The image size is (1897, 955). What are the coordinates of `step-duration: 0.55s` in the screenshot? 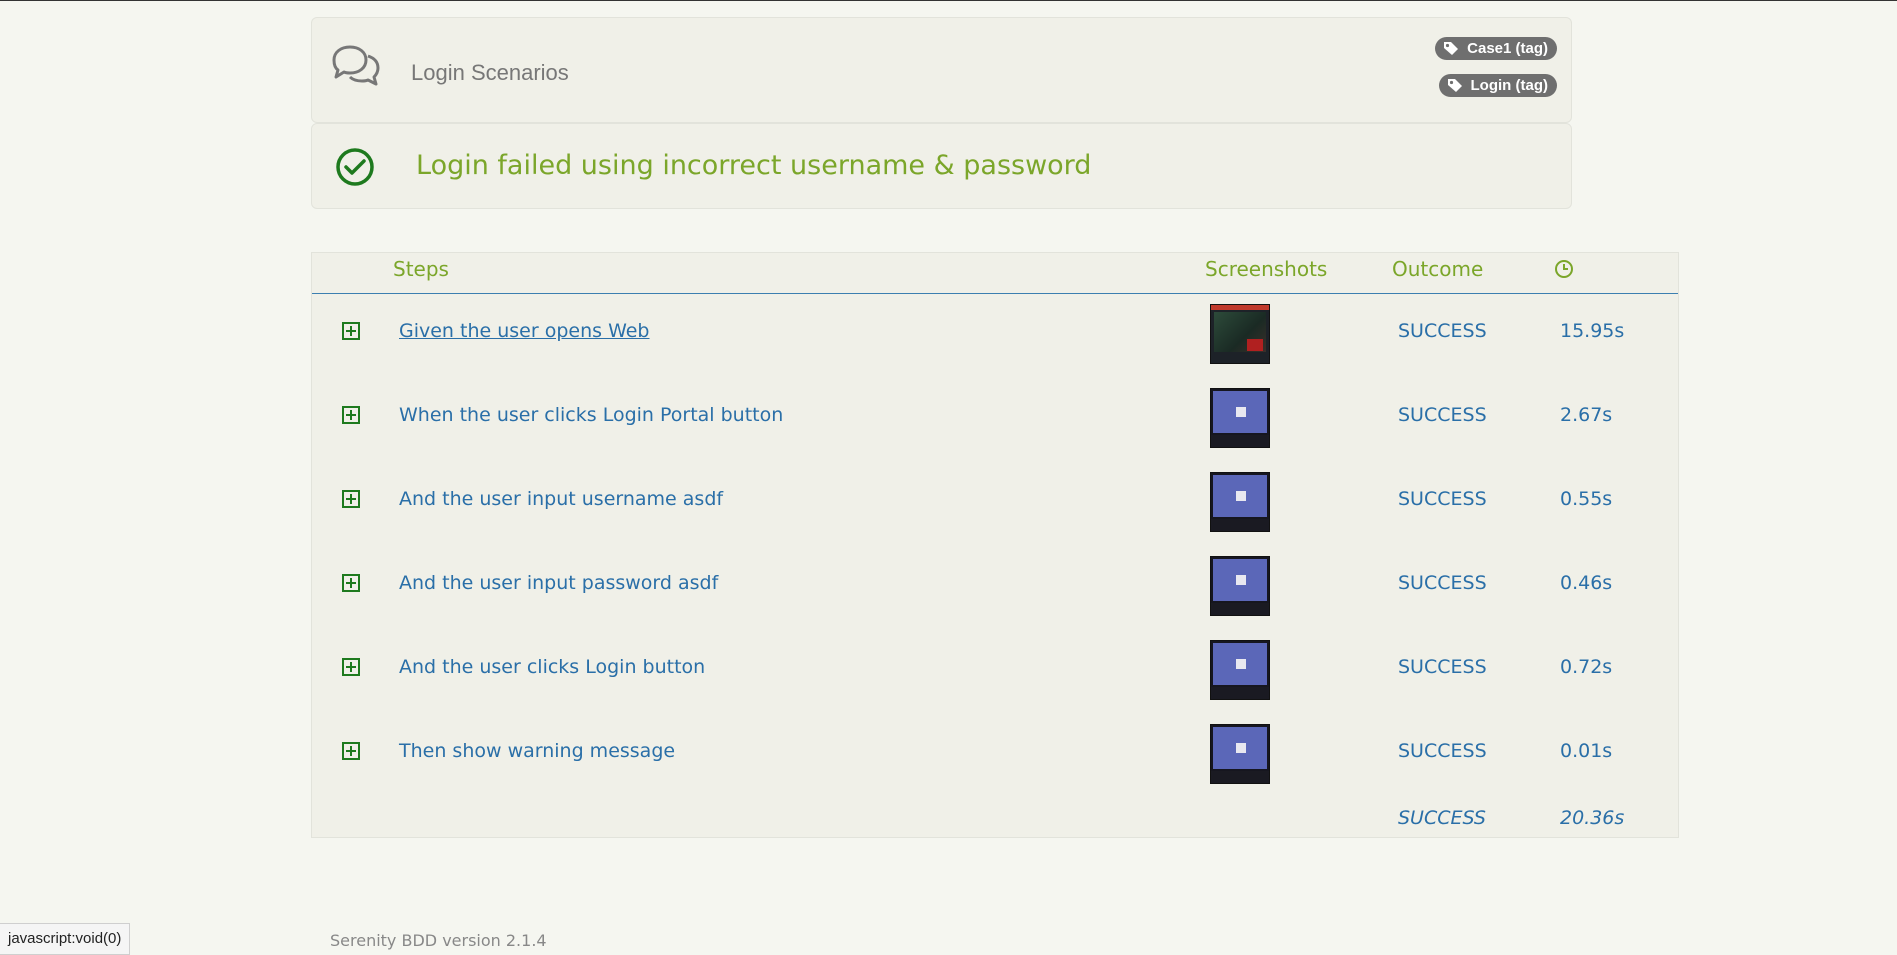 It's located at (1586, 499).